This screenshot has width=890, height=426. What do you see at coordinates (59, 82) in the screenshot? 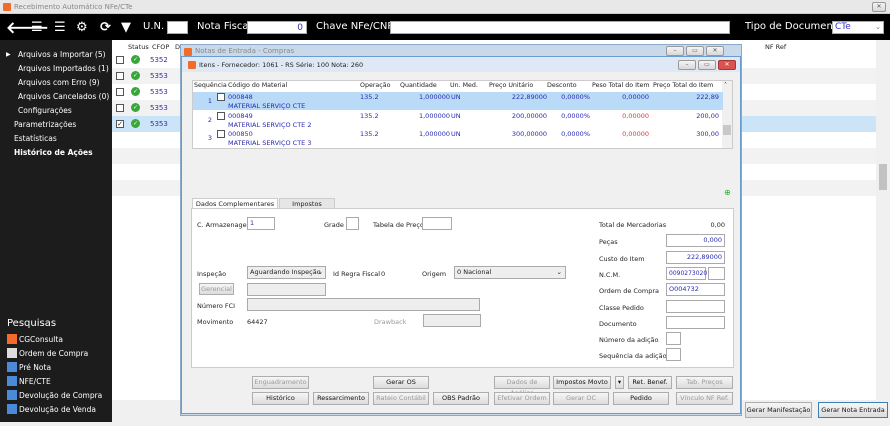
I see `sidebar-item-arquivos-erro: Arquivos com Erro (9)` at bounding box center [59, 82].